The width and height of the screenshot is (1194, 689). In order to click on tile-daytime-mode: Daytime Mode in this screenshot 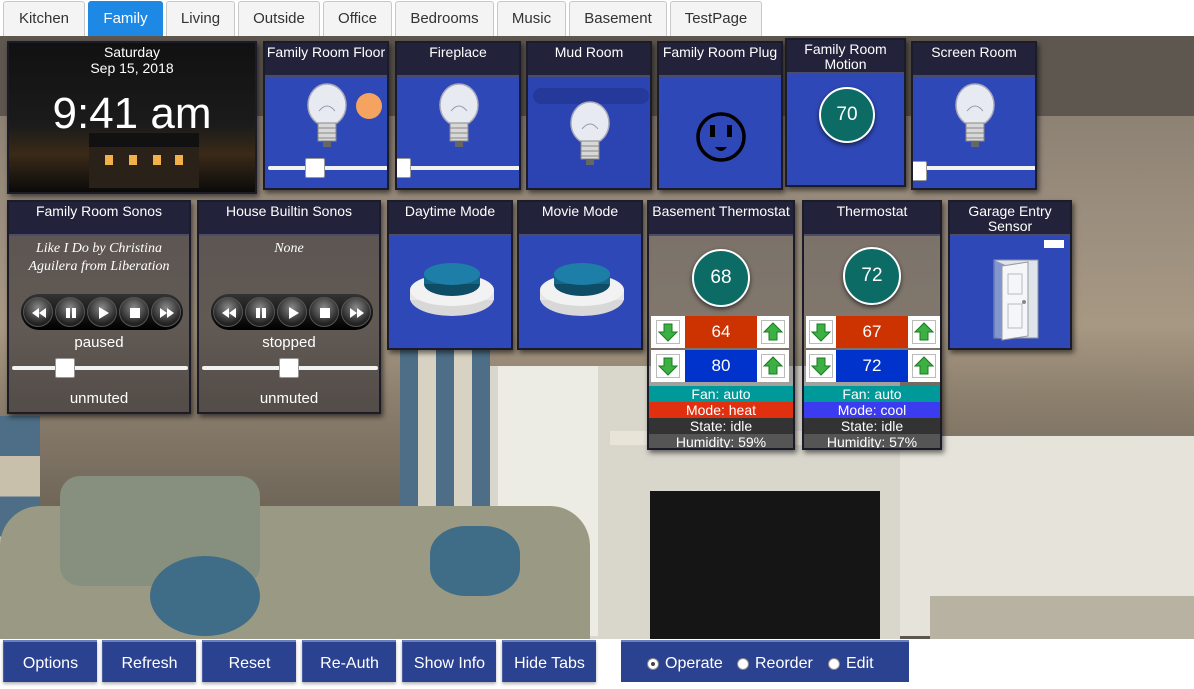, I will do `click(450, 275)`.